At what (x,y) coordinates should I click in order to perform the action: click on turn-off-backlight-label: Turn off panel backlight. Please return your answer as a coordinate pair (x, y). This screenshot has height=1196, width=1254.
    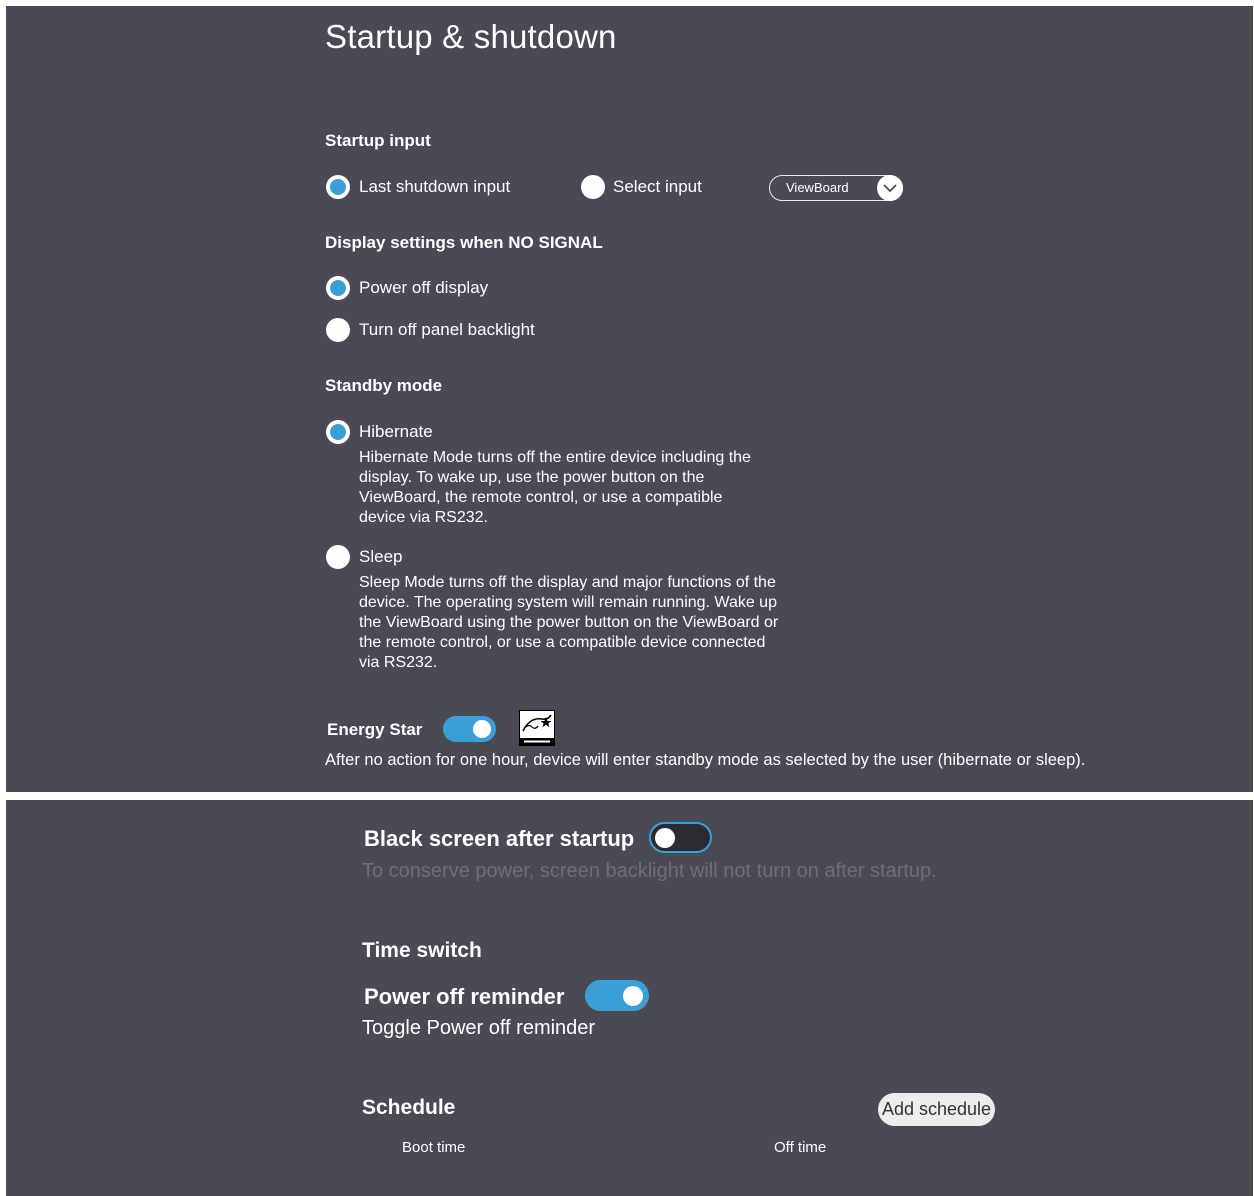
    Looking at the image, I should click on (447, 329).